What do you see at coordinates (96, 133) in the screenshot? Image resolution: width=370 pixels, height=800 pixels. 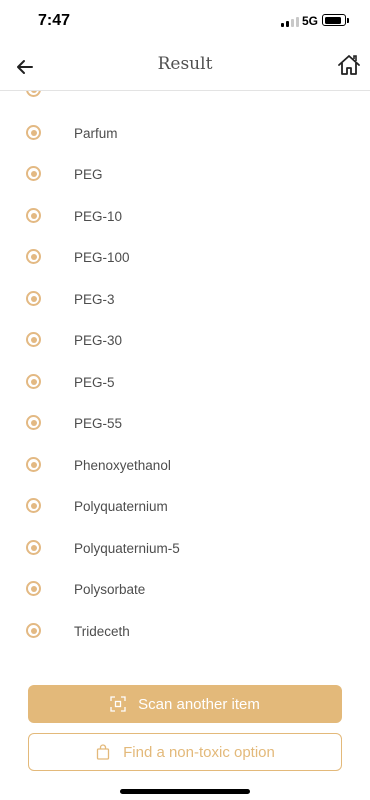 I see `ingredient-label: Parfum` at bounding box center [96, 133].